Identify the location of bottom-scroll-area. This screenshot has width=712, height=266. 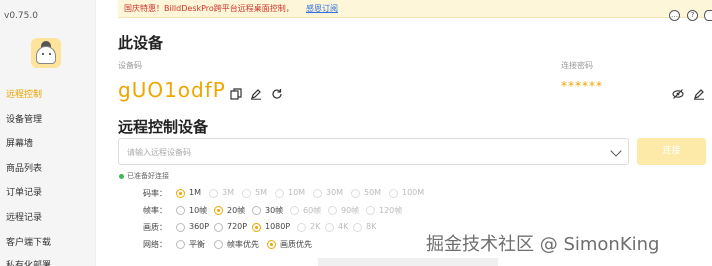
(408, 262).